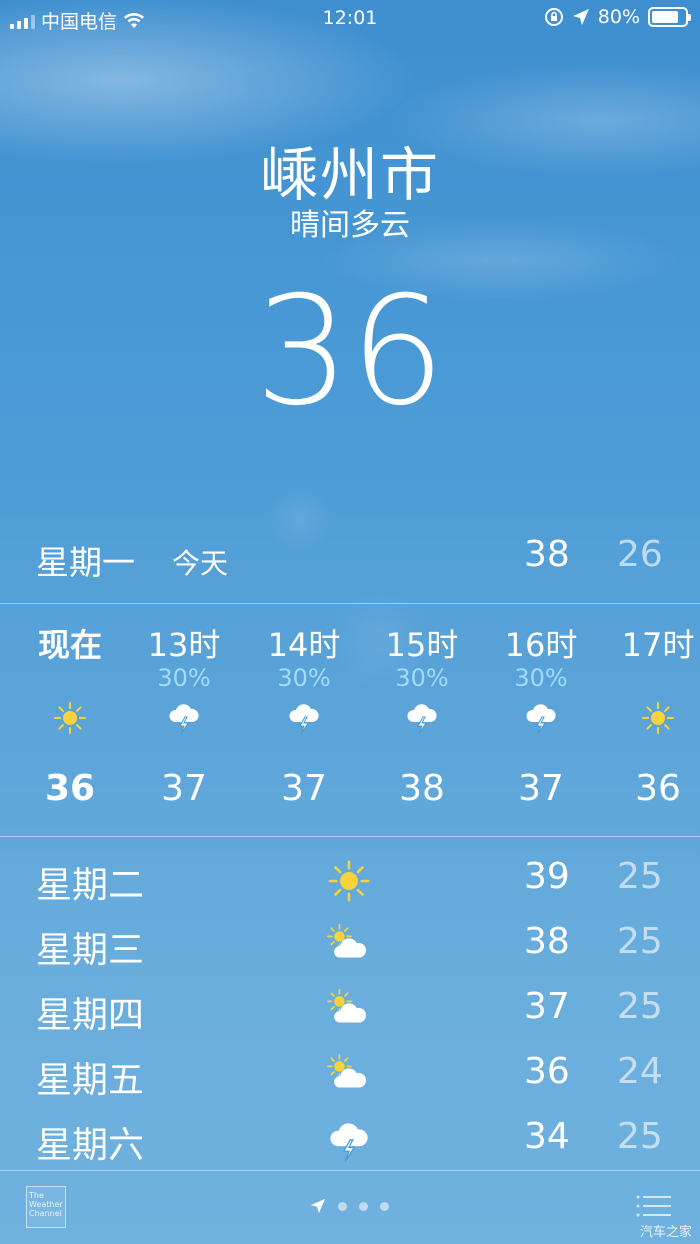 The width and height of the screenshot is (700, 1244). Describe the element at coordinates (547, 876) in the screenshot. I see `day-high: 39` at that location.